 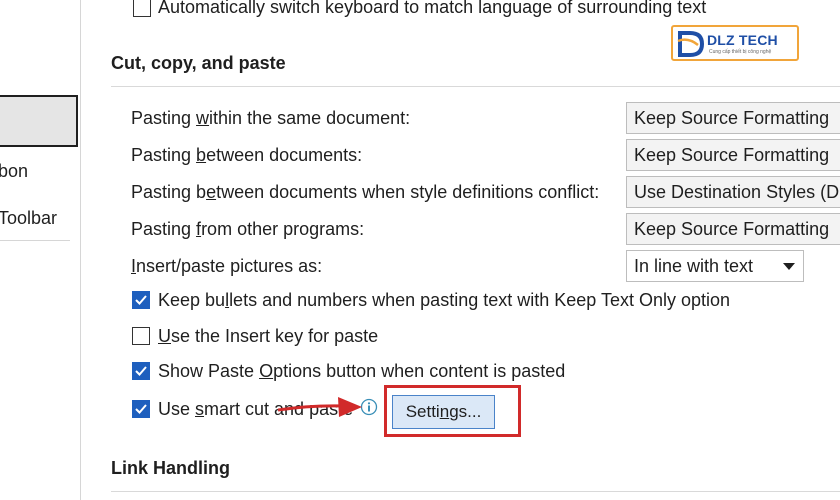 I want to click on smart-cut-paste-checkbox, so click(x=141, y=409).